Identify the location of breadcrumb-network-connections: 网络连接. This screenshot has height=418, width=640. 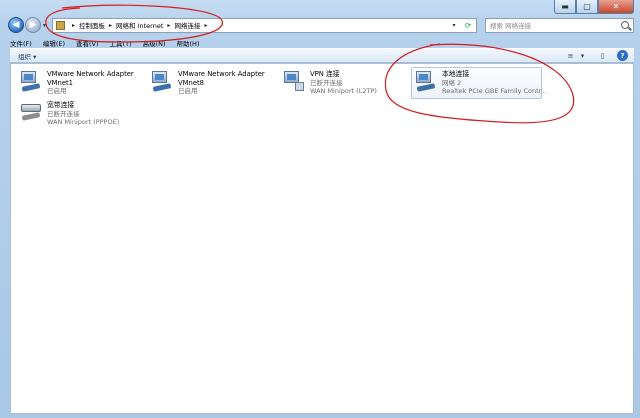
(187, 25).